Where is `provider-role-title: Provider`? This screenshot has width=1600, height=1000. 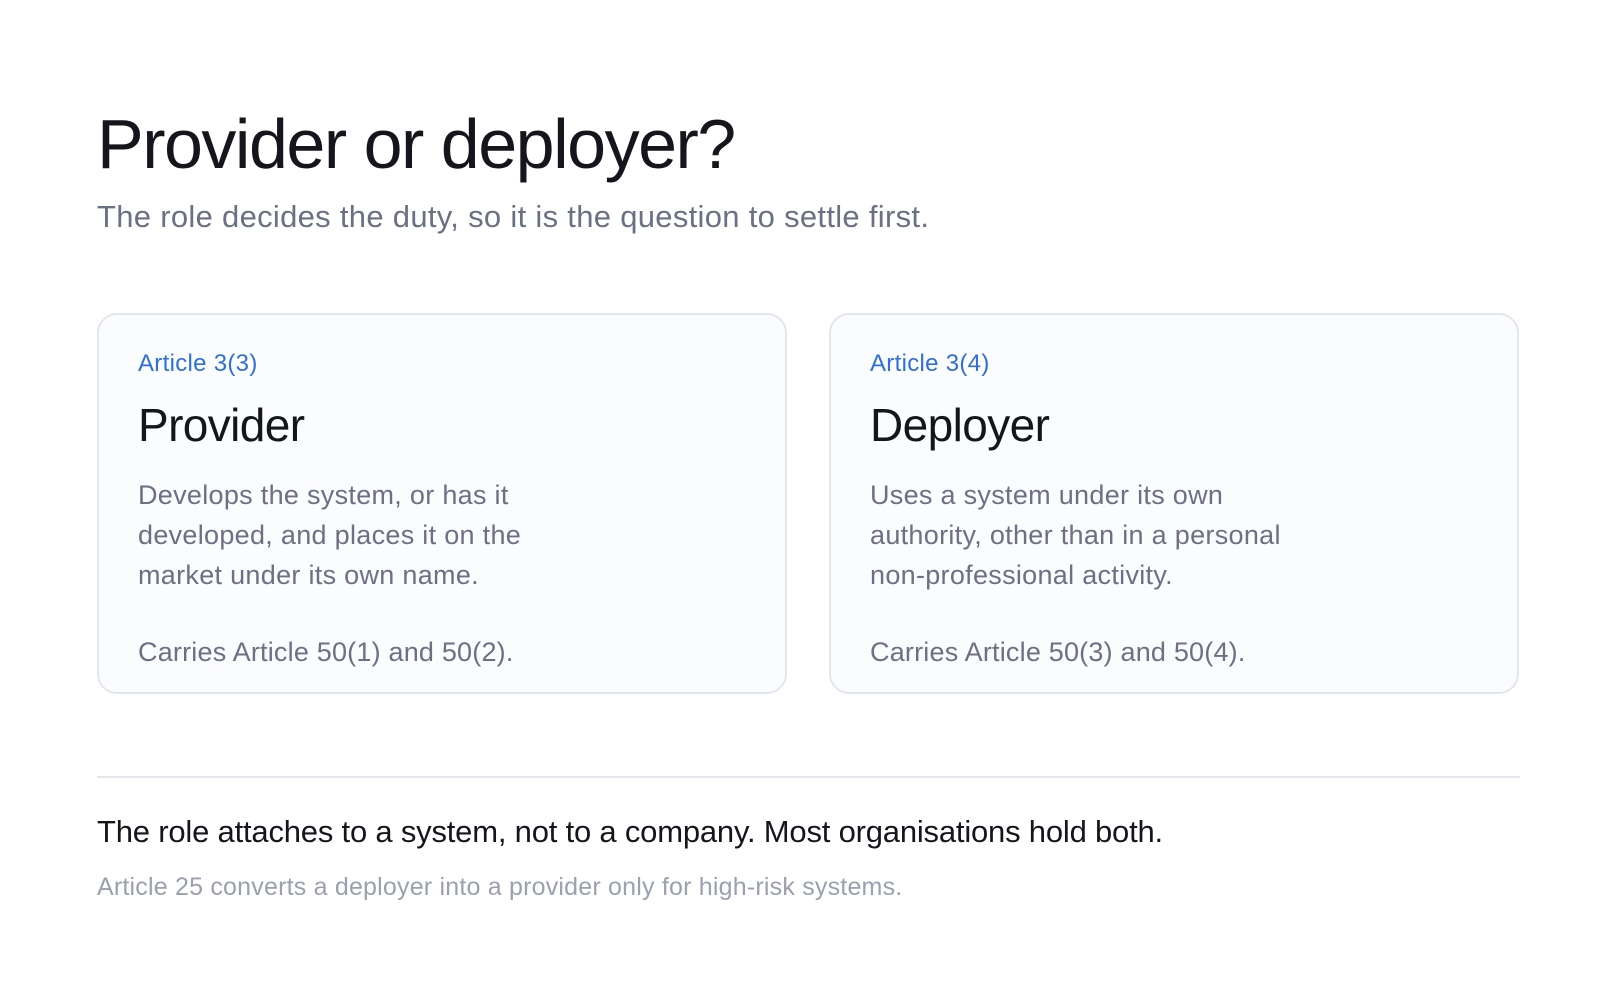 provider-role-title: Provider is located at coordinates (221, 425).